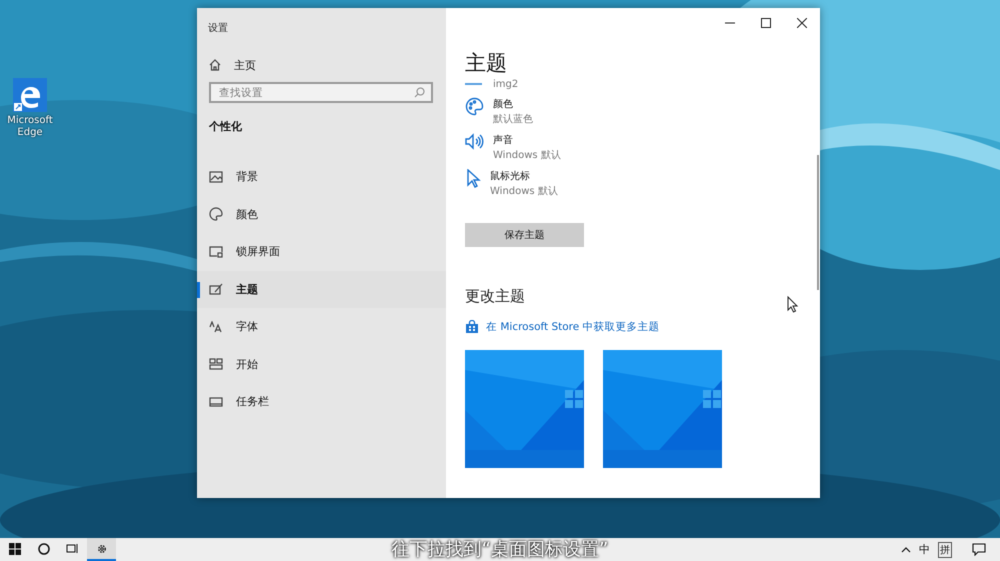 The image size is (1000, 561). Describe the element at coordinates (321, 214) in the screenshot. I see `nav-item: 颜色` at that location.